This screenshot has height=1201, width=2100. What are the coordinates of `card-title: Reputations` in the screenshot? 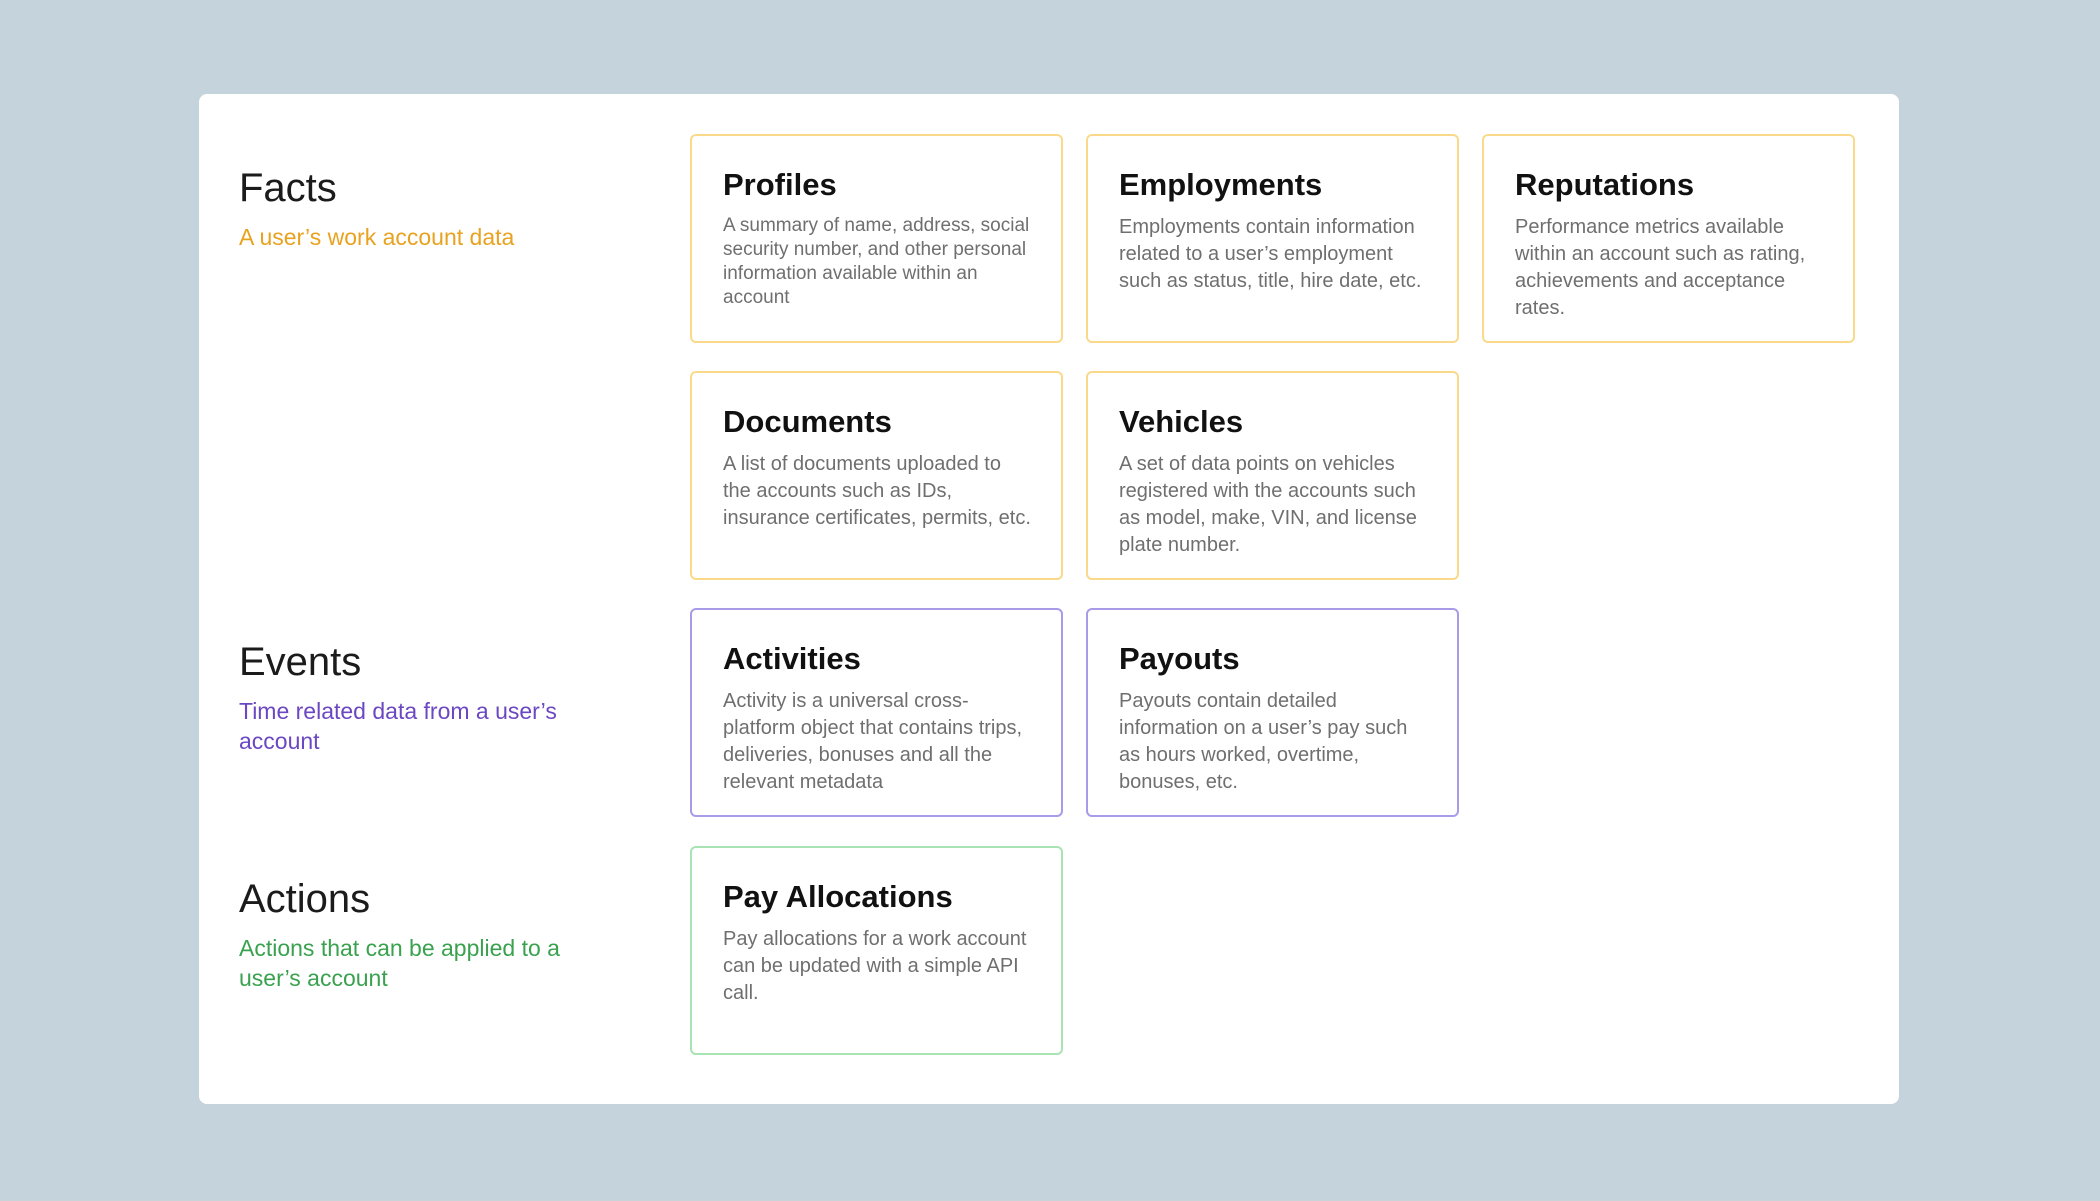 It's located at (1605, 184).